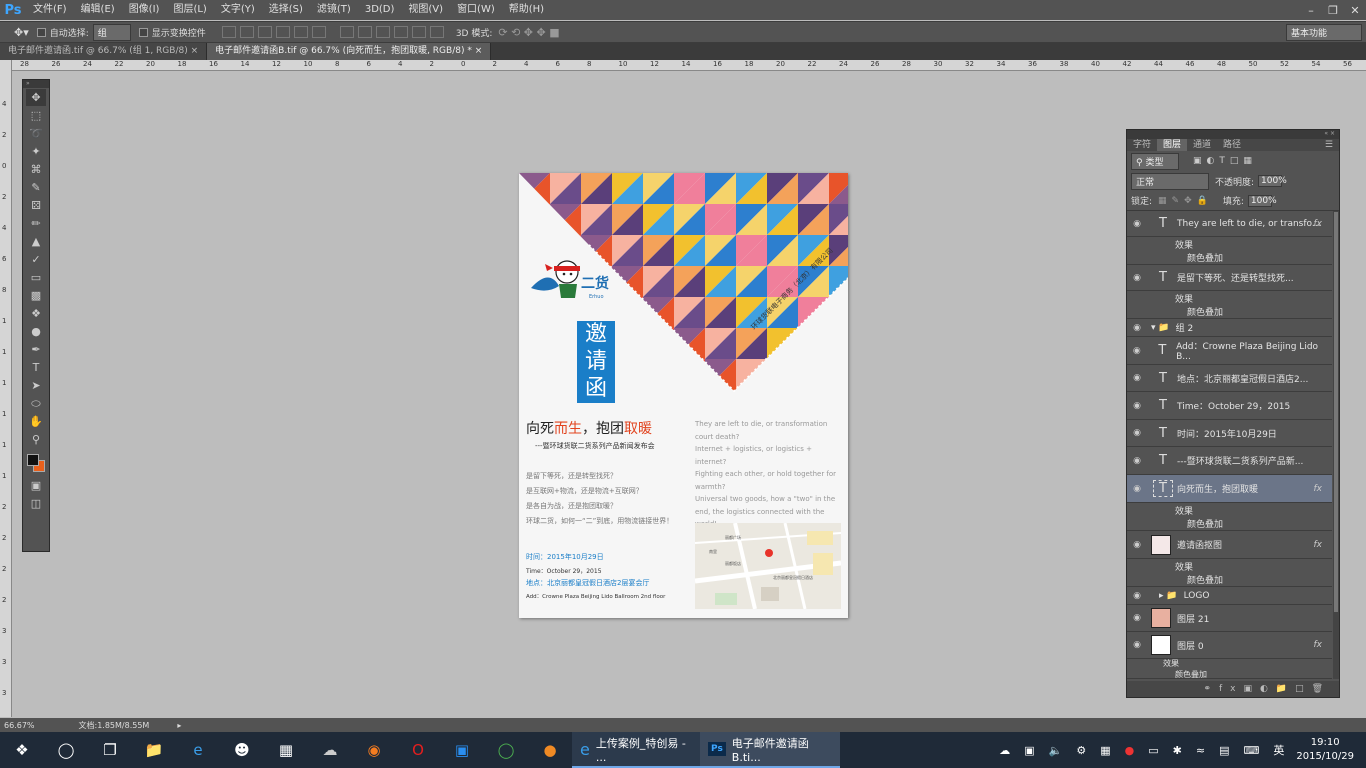  Describe the element at coordinates (1229, 618) in the screenshot. I see `layer-row: ◉ 图层 21` at that location.